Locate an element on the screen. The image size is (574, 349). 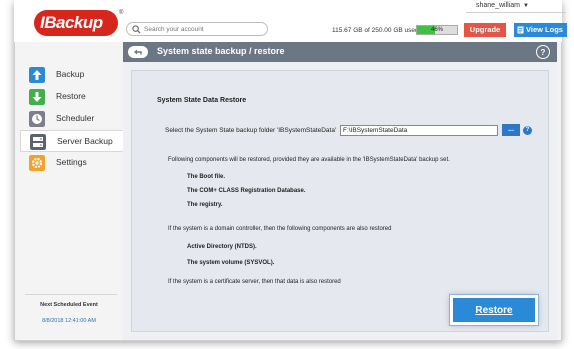
sidebar-item-label: Server Backup is located at coordinates (85, 141).